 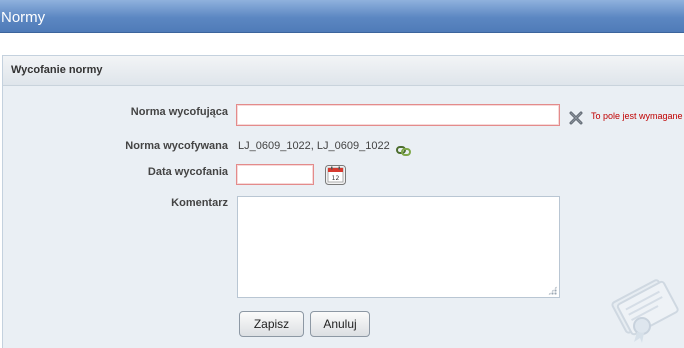 What do you see at coordinates (404, 150) in the screenshot?
I see `link-chain-icon` at bounding box center [404, 150].